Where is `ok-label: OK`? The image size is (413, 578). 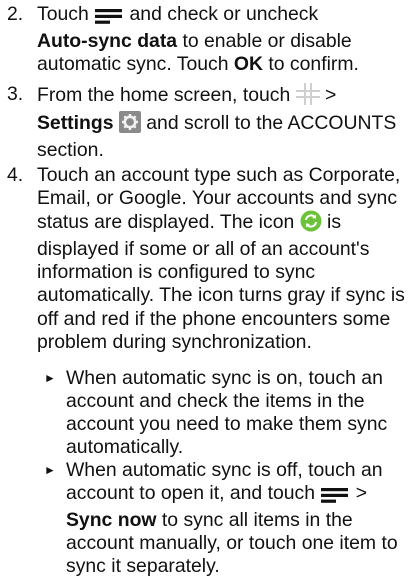
ok-label: OK is located at coordinates (248, 64).